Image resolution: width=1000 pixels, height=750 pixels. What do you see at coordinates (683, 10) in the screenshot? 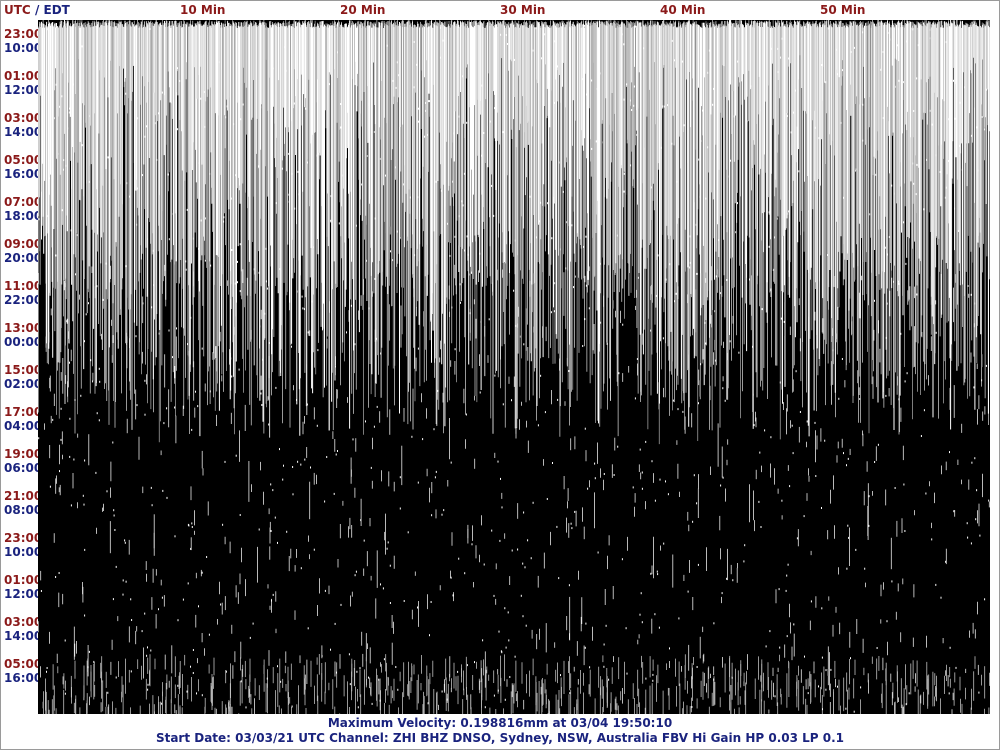
I see `minute-label: 40 Min` at bounding box center [683, 10].